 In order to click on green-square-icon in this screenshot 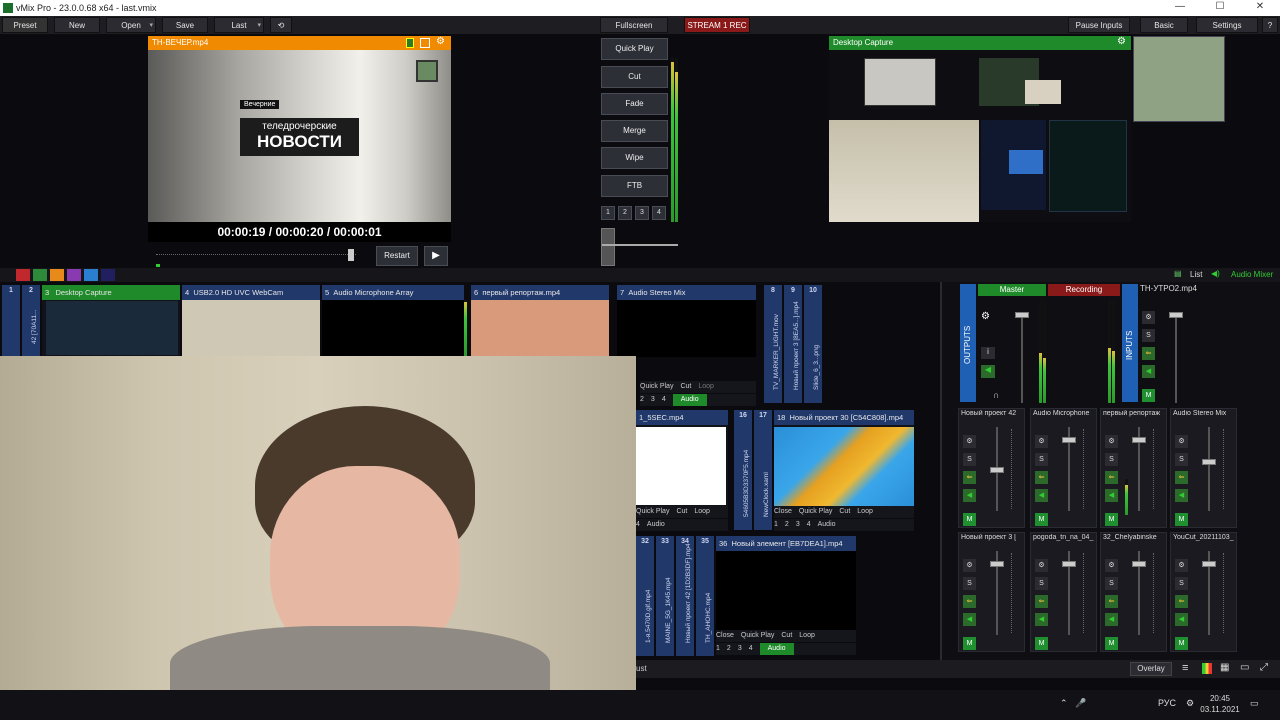, I will do `click(410, 43)`.